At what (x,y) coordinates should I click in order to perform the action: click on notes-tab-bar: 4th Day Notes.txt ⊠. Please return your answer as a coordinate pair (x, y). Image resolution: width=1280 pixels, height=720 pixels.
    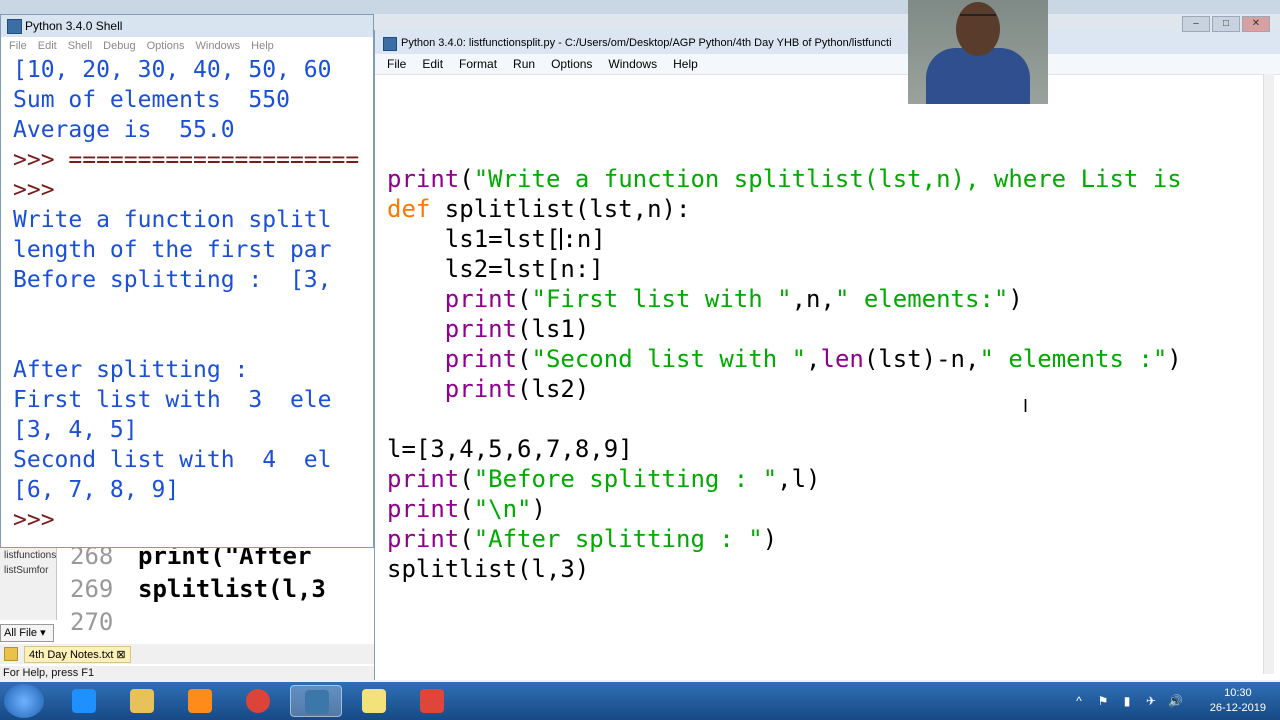
    Looking at the image, I should click on (187, 654).